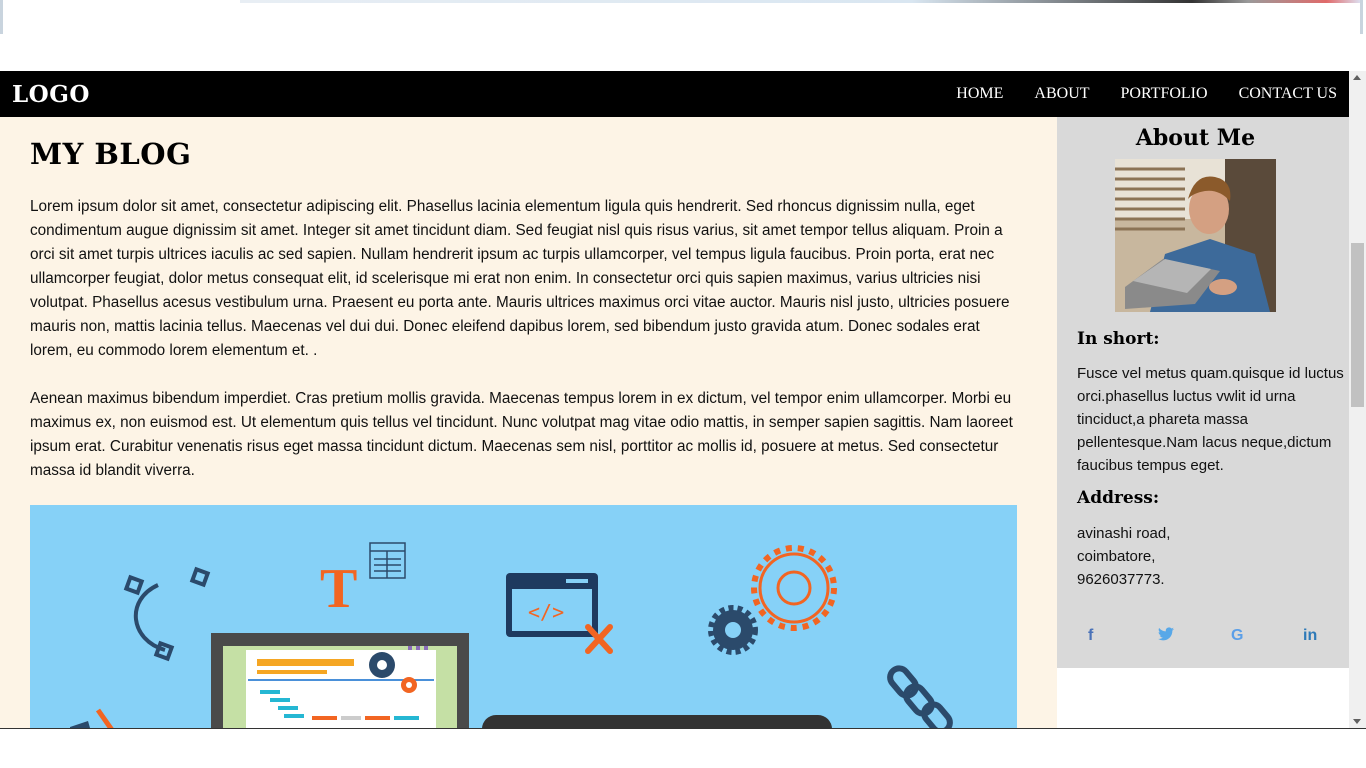 Image resolution: width=1366 pixels, height=768 pixels. What do you see at coordinates (599, 639) in the screenshot?
I see `wrench-icon` at bounding box center [599, 639].